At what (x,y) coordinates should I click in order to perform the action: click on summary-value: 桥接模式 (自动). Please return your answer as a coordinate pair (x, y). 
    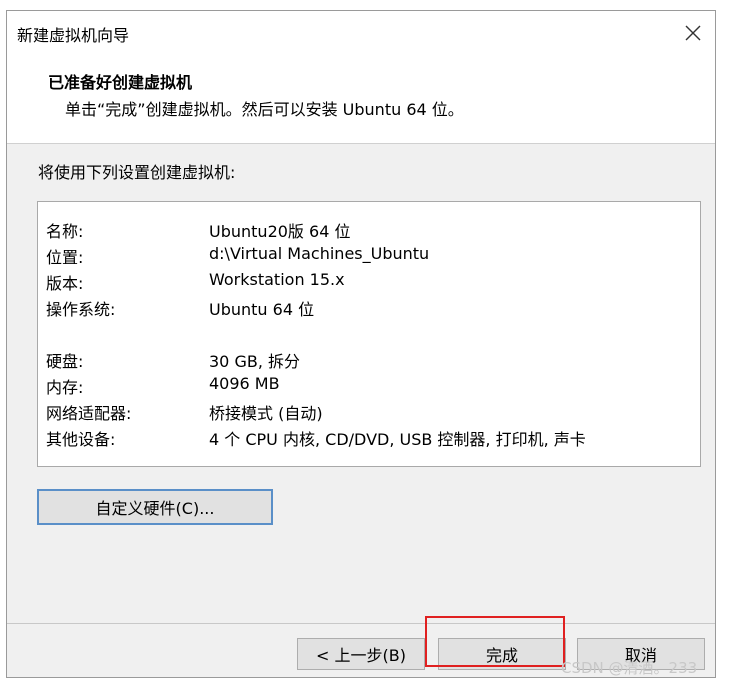
    Looking at the image, I should click on (266, 413).